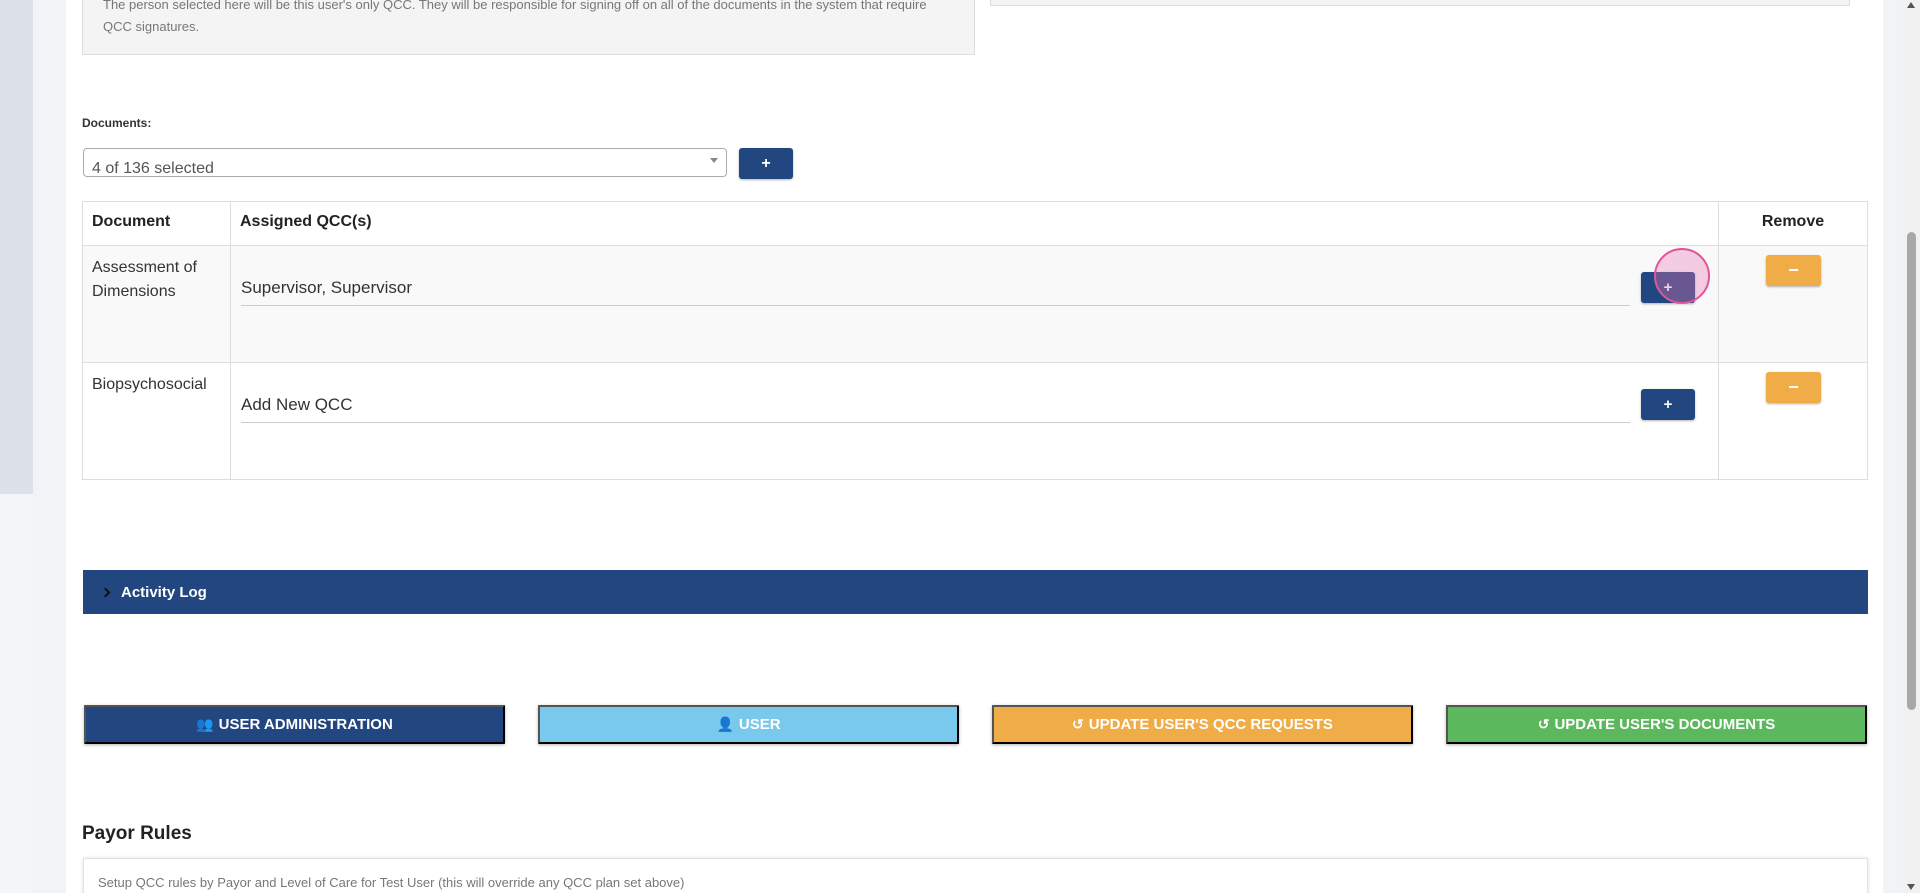  Describe the element at coordinates (725, 724) in the screenshot. I see `user-icon: 👤` at that location.